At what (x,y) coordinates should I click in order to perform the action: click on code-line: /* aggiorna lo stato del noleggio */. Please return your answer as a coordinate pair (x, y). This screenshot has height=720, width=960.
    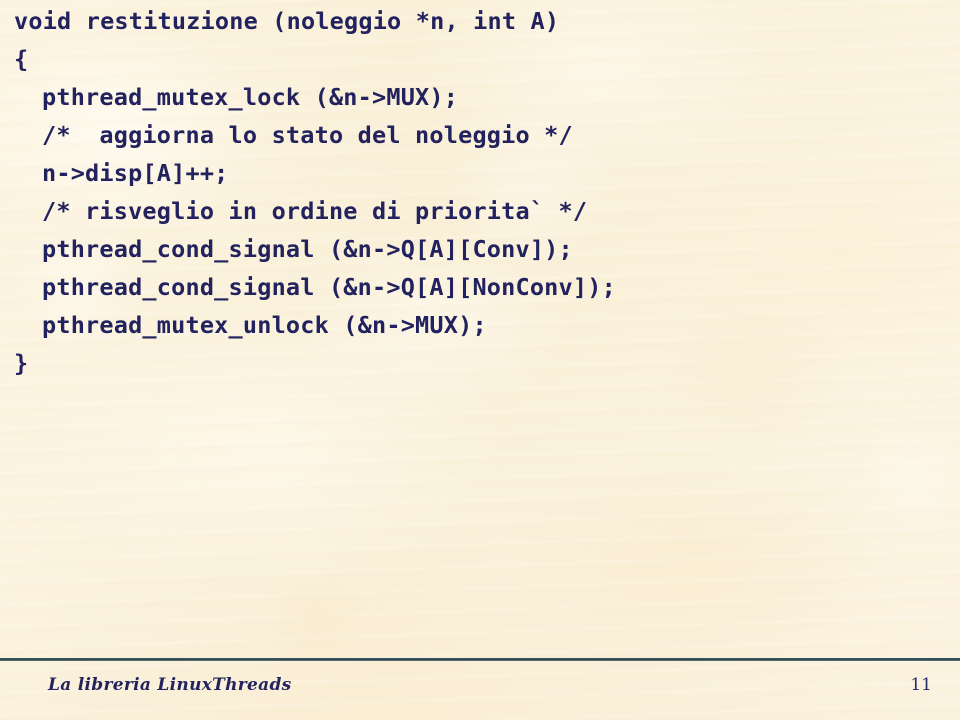
    Looking at the image, I should click on (307, 135).